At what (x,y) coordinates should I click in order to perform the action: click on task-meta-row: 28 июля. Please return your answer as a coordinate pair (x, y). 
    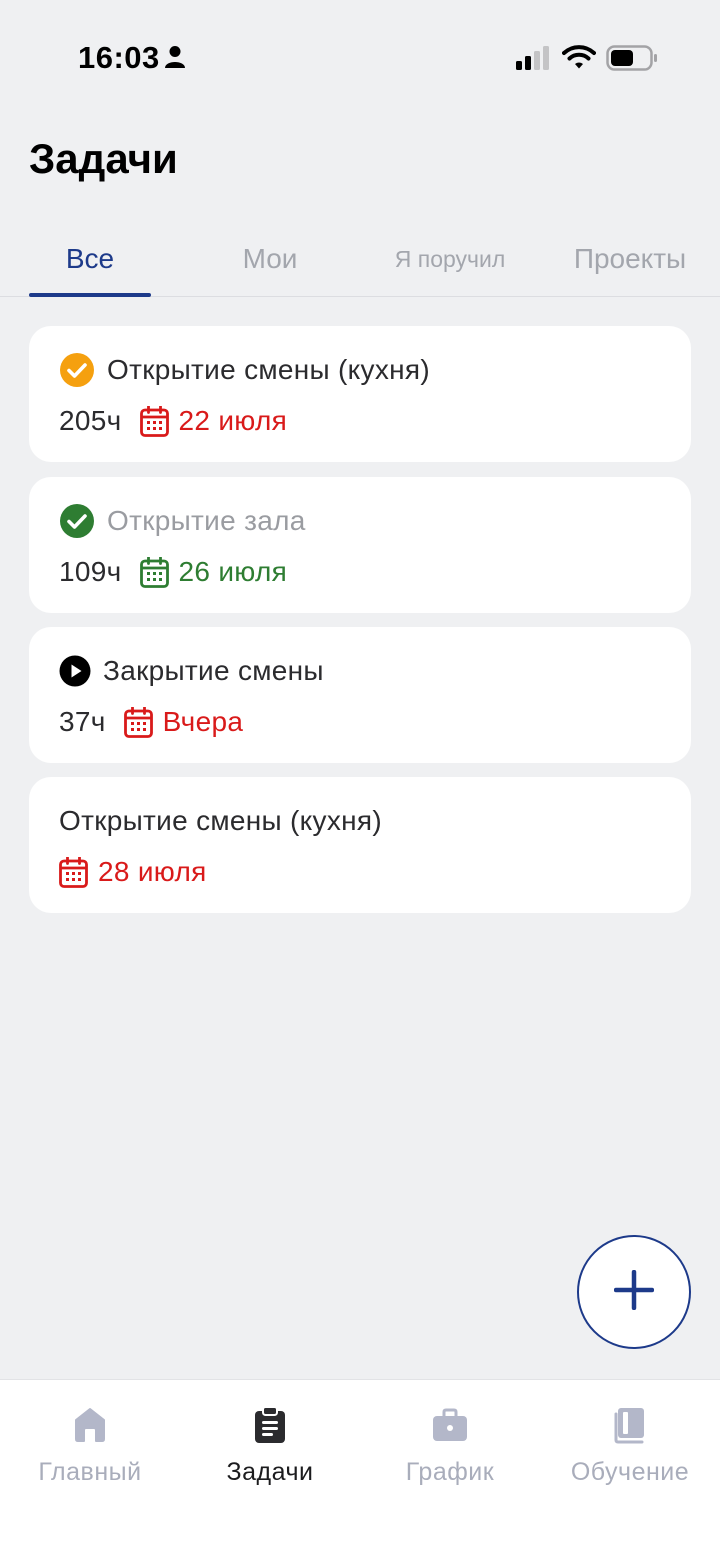
    Looking at the image, I should click on (133, 872).